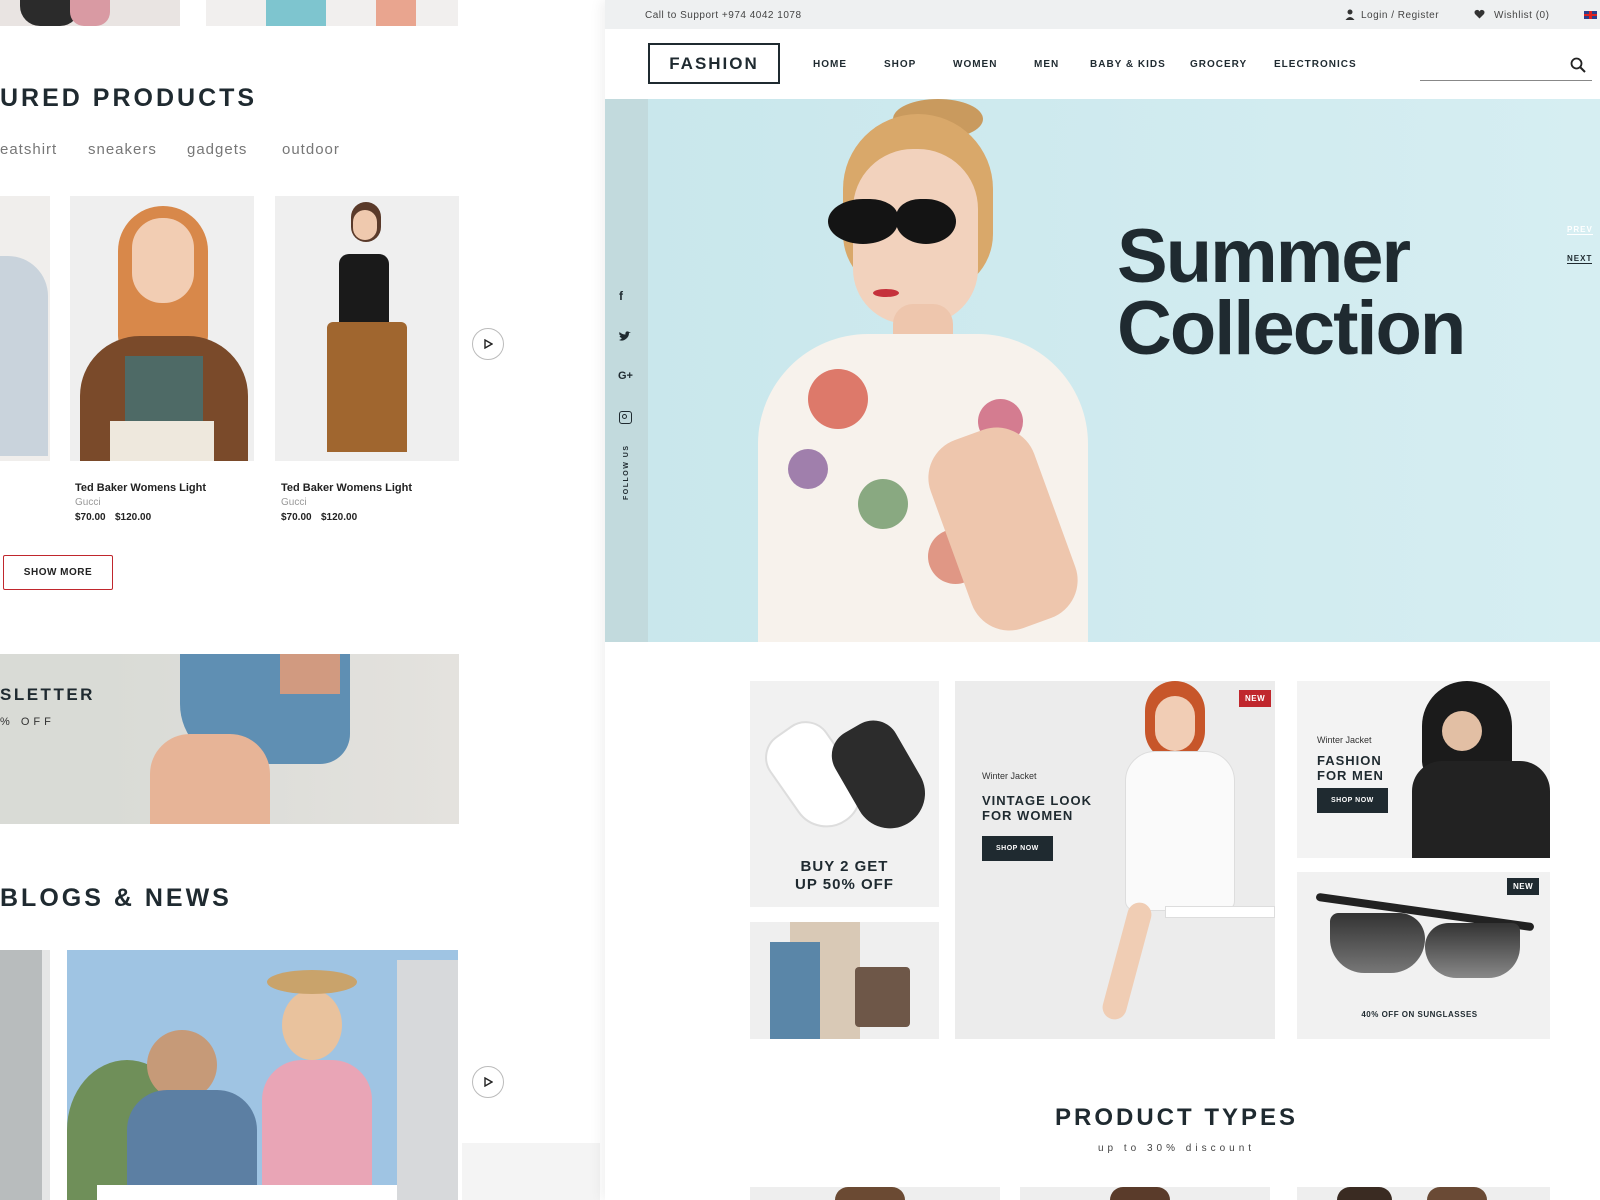 This screenshot has width=1600, height=1200. I want to click on women-shop-now-button: SHOP NOW, so click(1017, 848).